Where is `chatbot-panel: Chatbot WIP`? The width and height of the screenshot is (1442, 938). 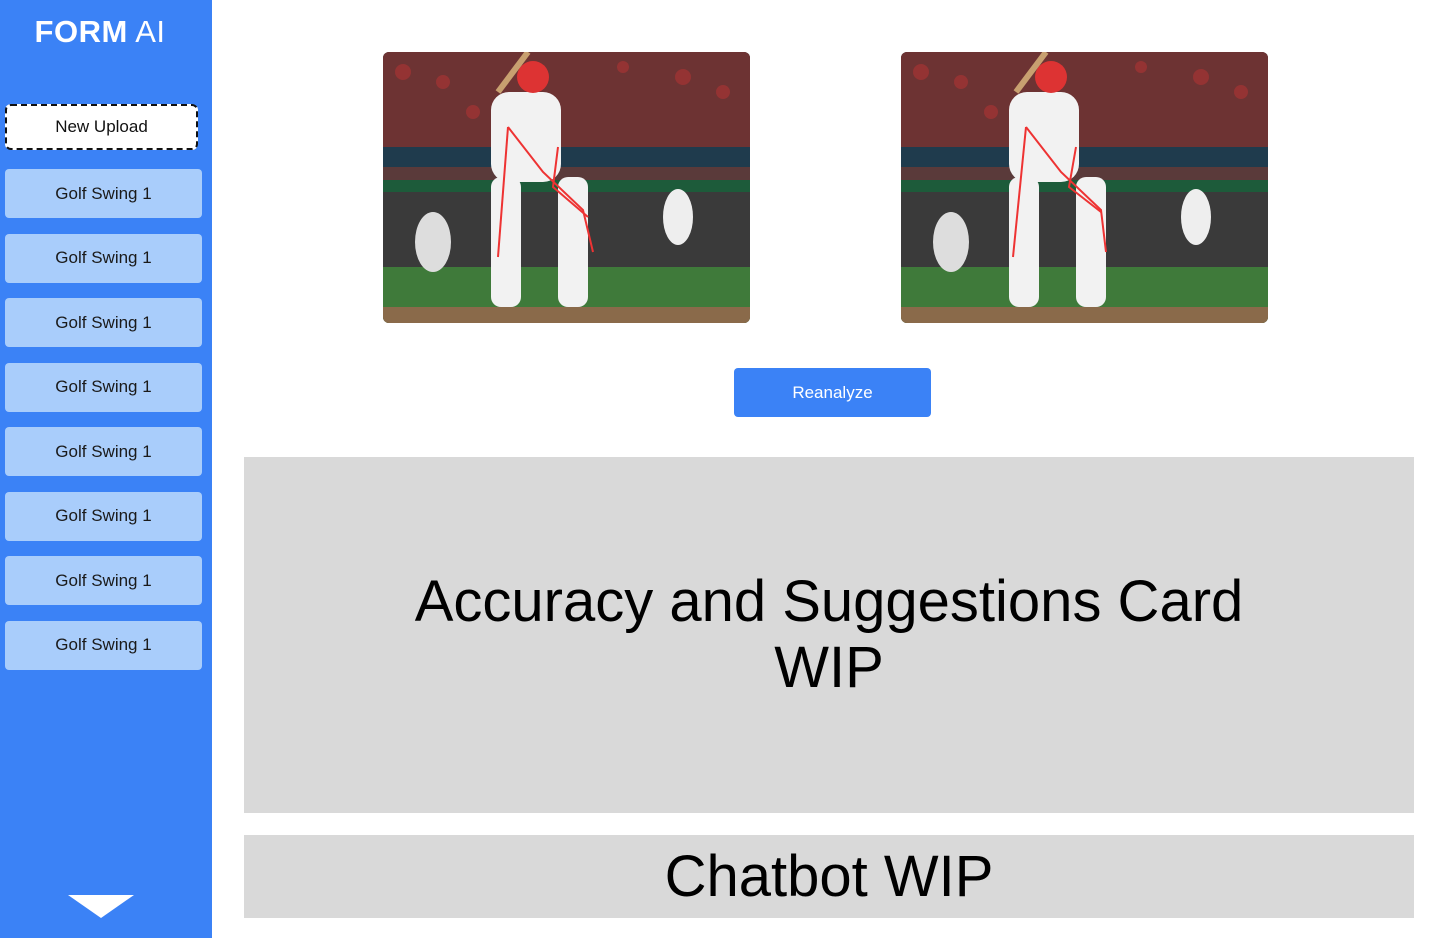 chatbot-panel: Chatbot WIP is located at coordinates (829, 876).